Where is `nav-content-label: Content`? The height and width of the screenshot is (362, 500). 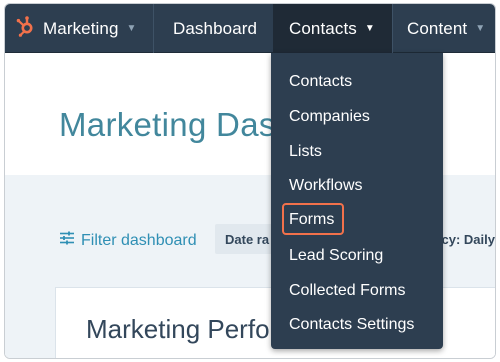
nav-content-label: Content is located at coordinates (437, 28).